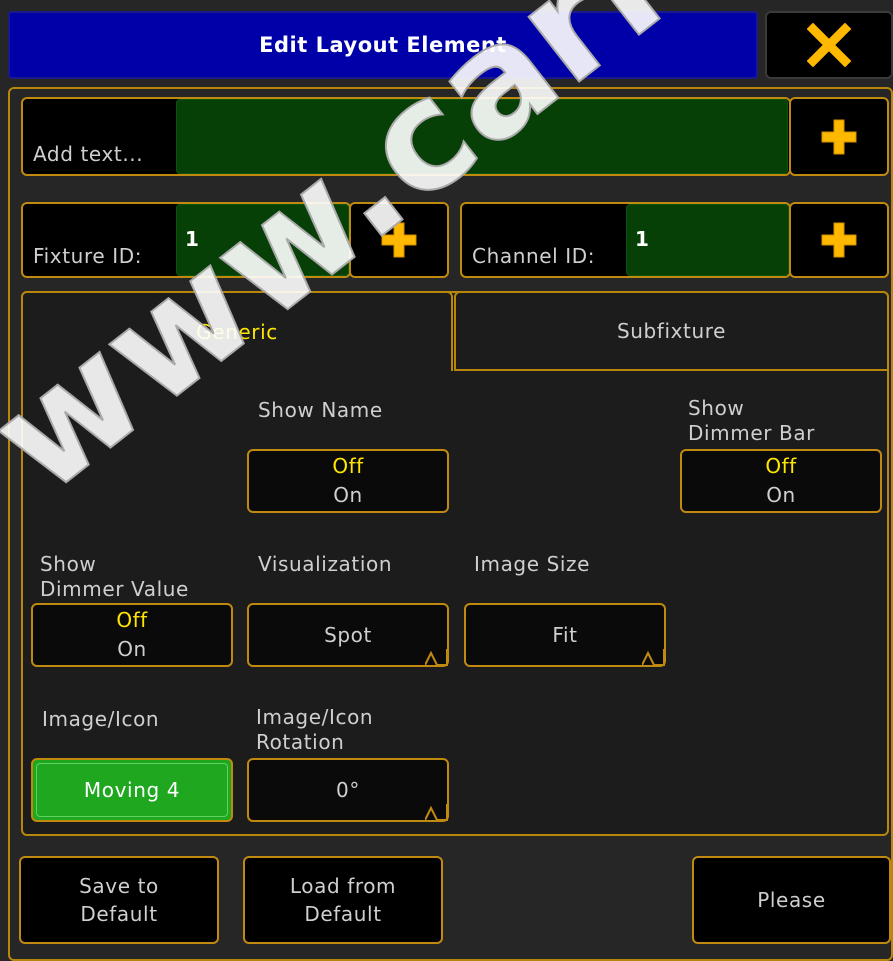  I want to click on please-label: Please, so click(791, 900).